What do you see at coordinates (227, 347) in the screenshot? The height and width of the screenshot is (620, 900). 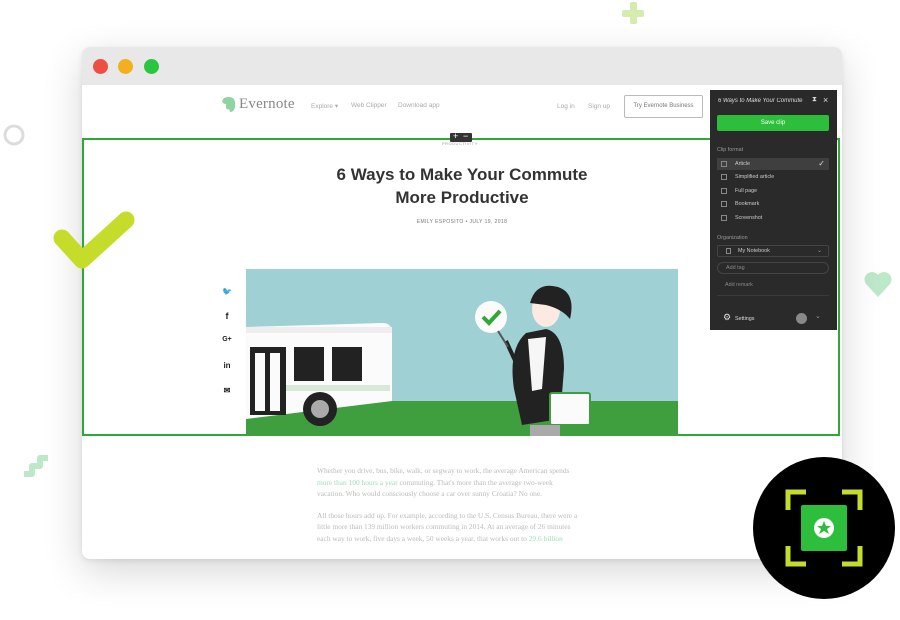 I see `social-share-bar: 🐦 f G+ in ✉` at bounding box center [227, 347].